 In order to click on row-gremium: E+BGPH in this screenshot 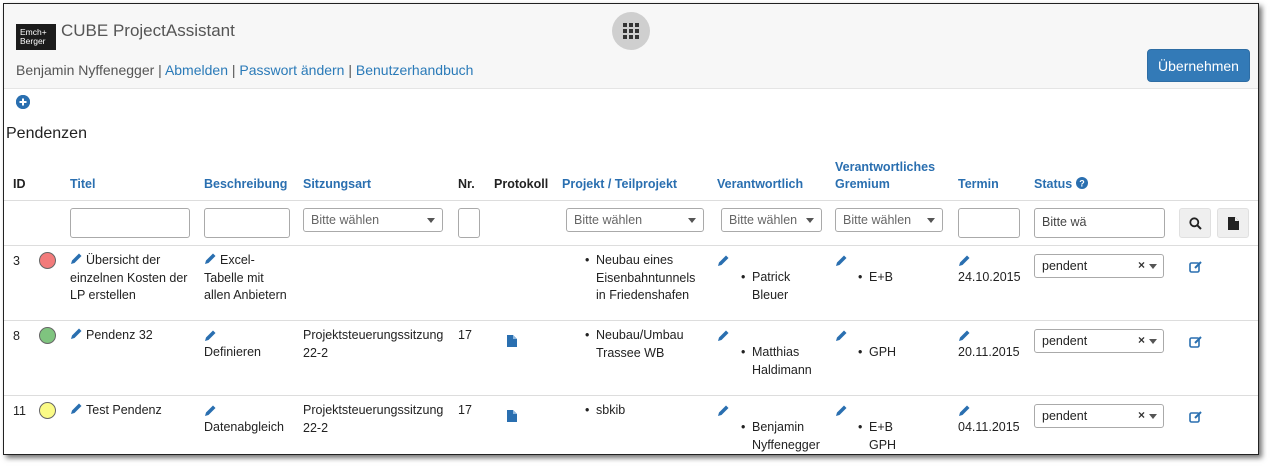, I will do `click(877, 436)`.